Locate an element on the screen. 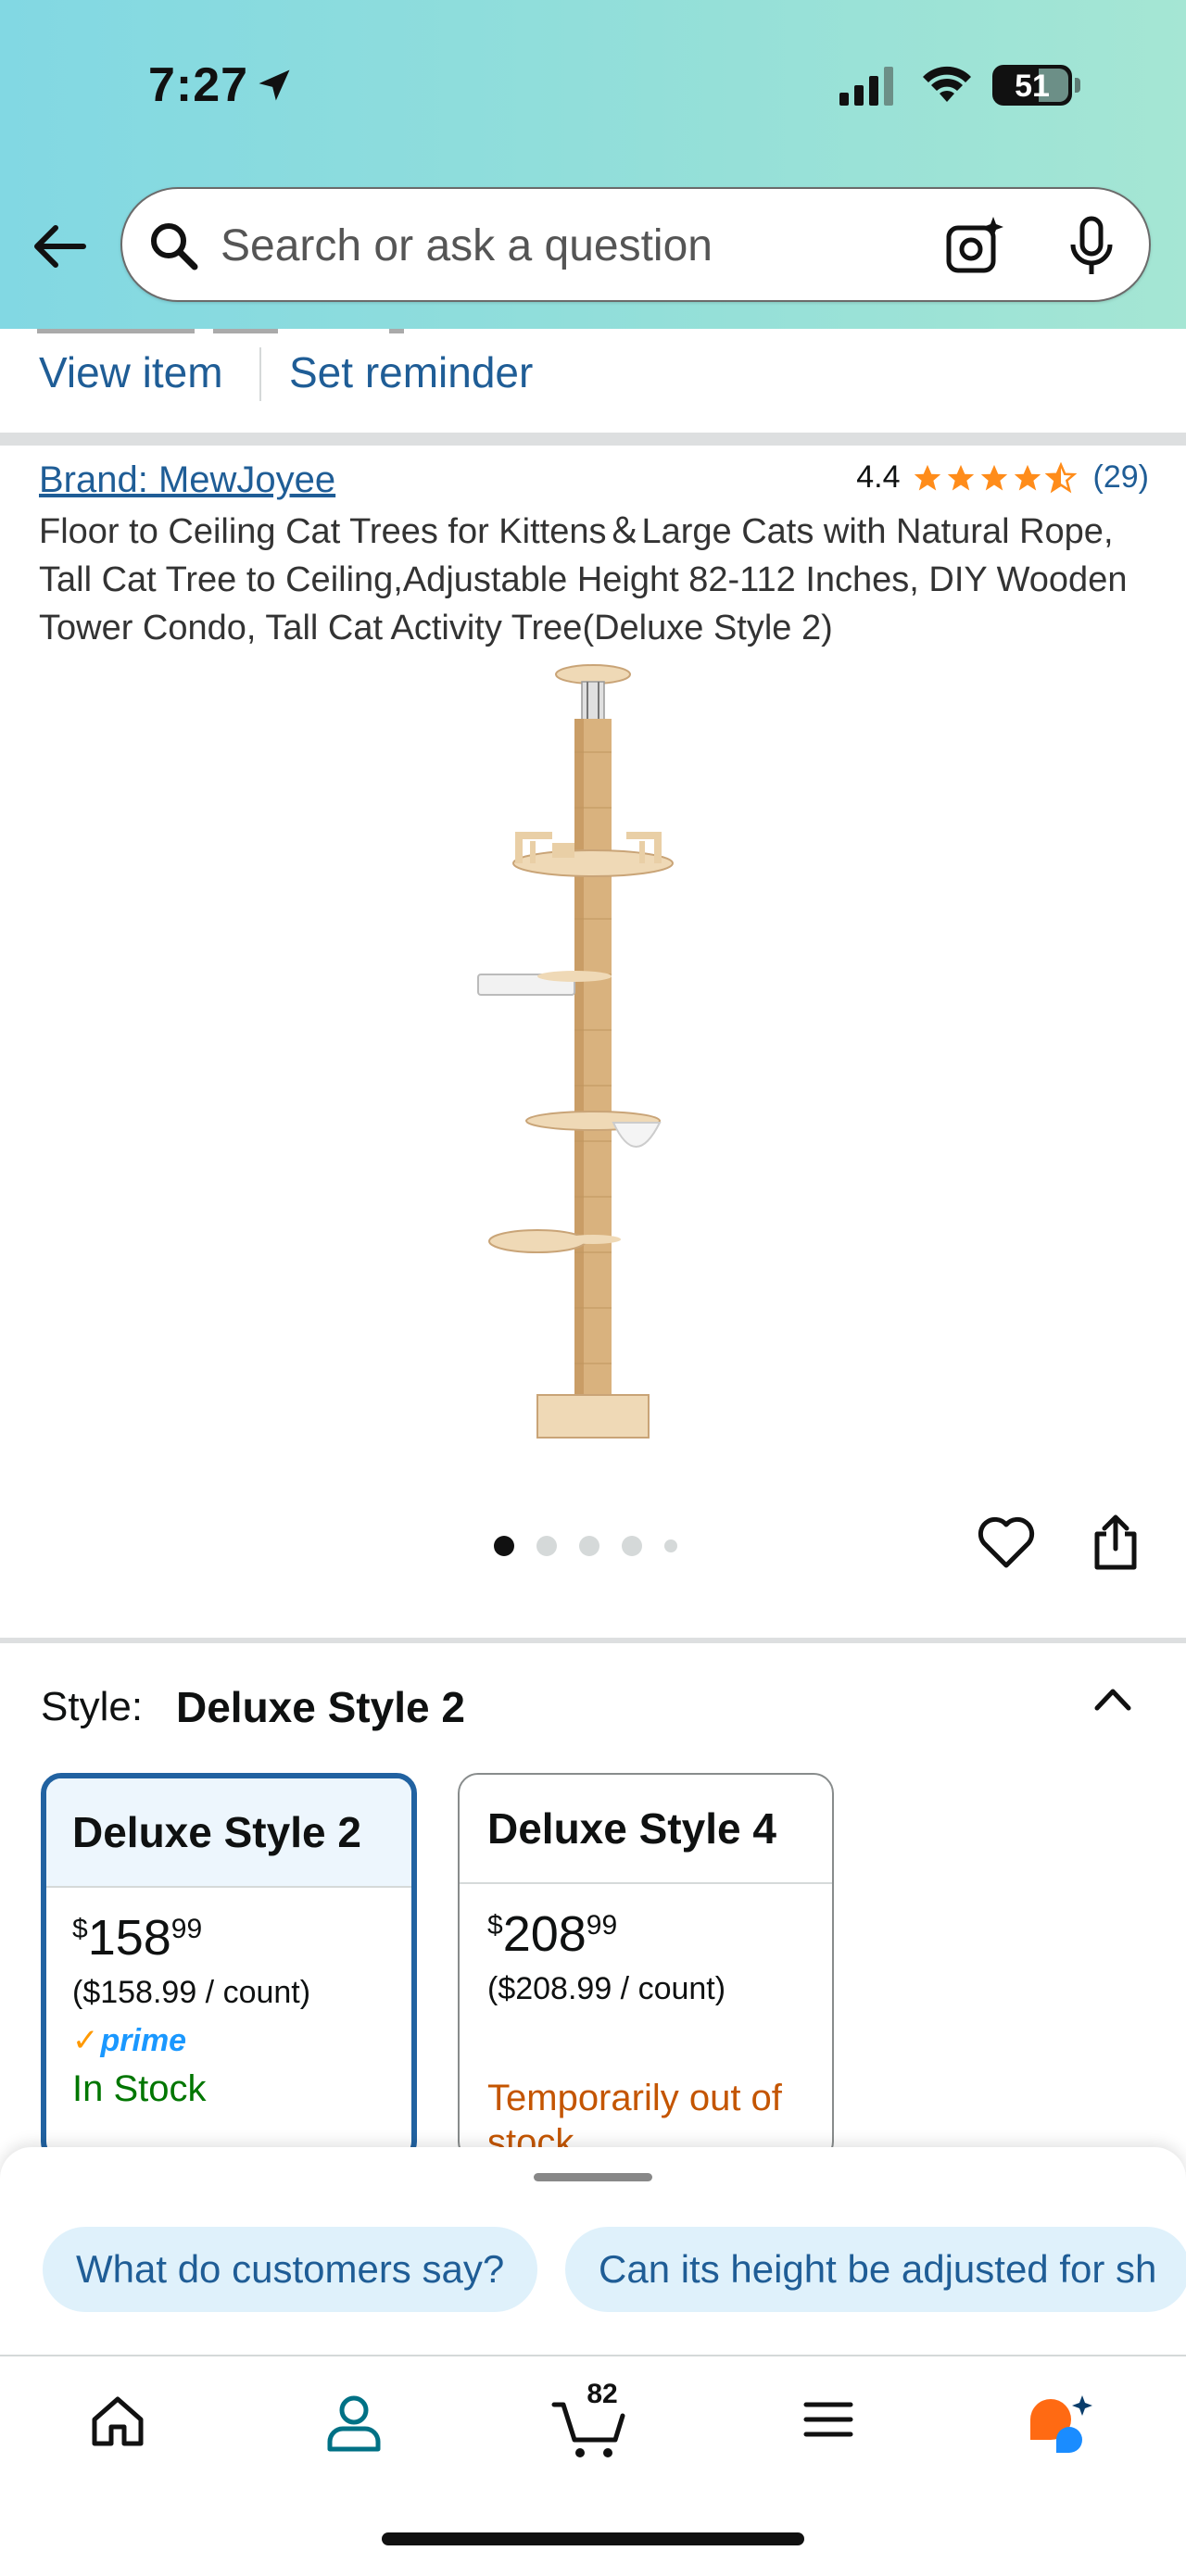 Image resolution: width=1186 pixels, height=2576 pixels. menu-icon is located at coordinates (828, 2419).